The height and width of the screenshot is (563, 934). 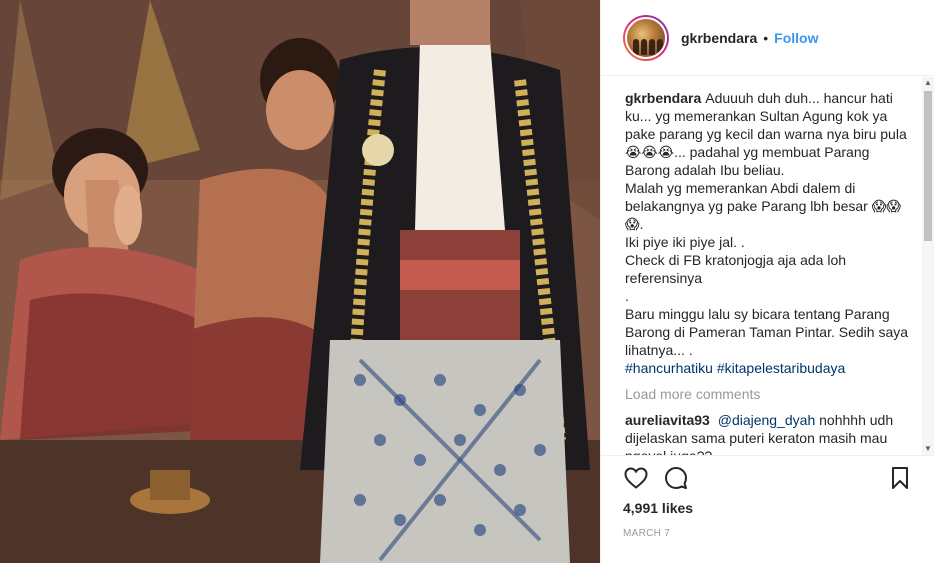 What do you see at coordinates (685, 242) in the screenshot?
I see `caption-line: Iki piye iki piye jal. .` at bounding box center [685, 242].